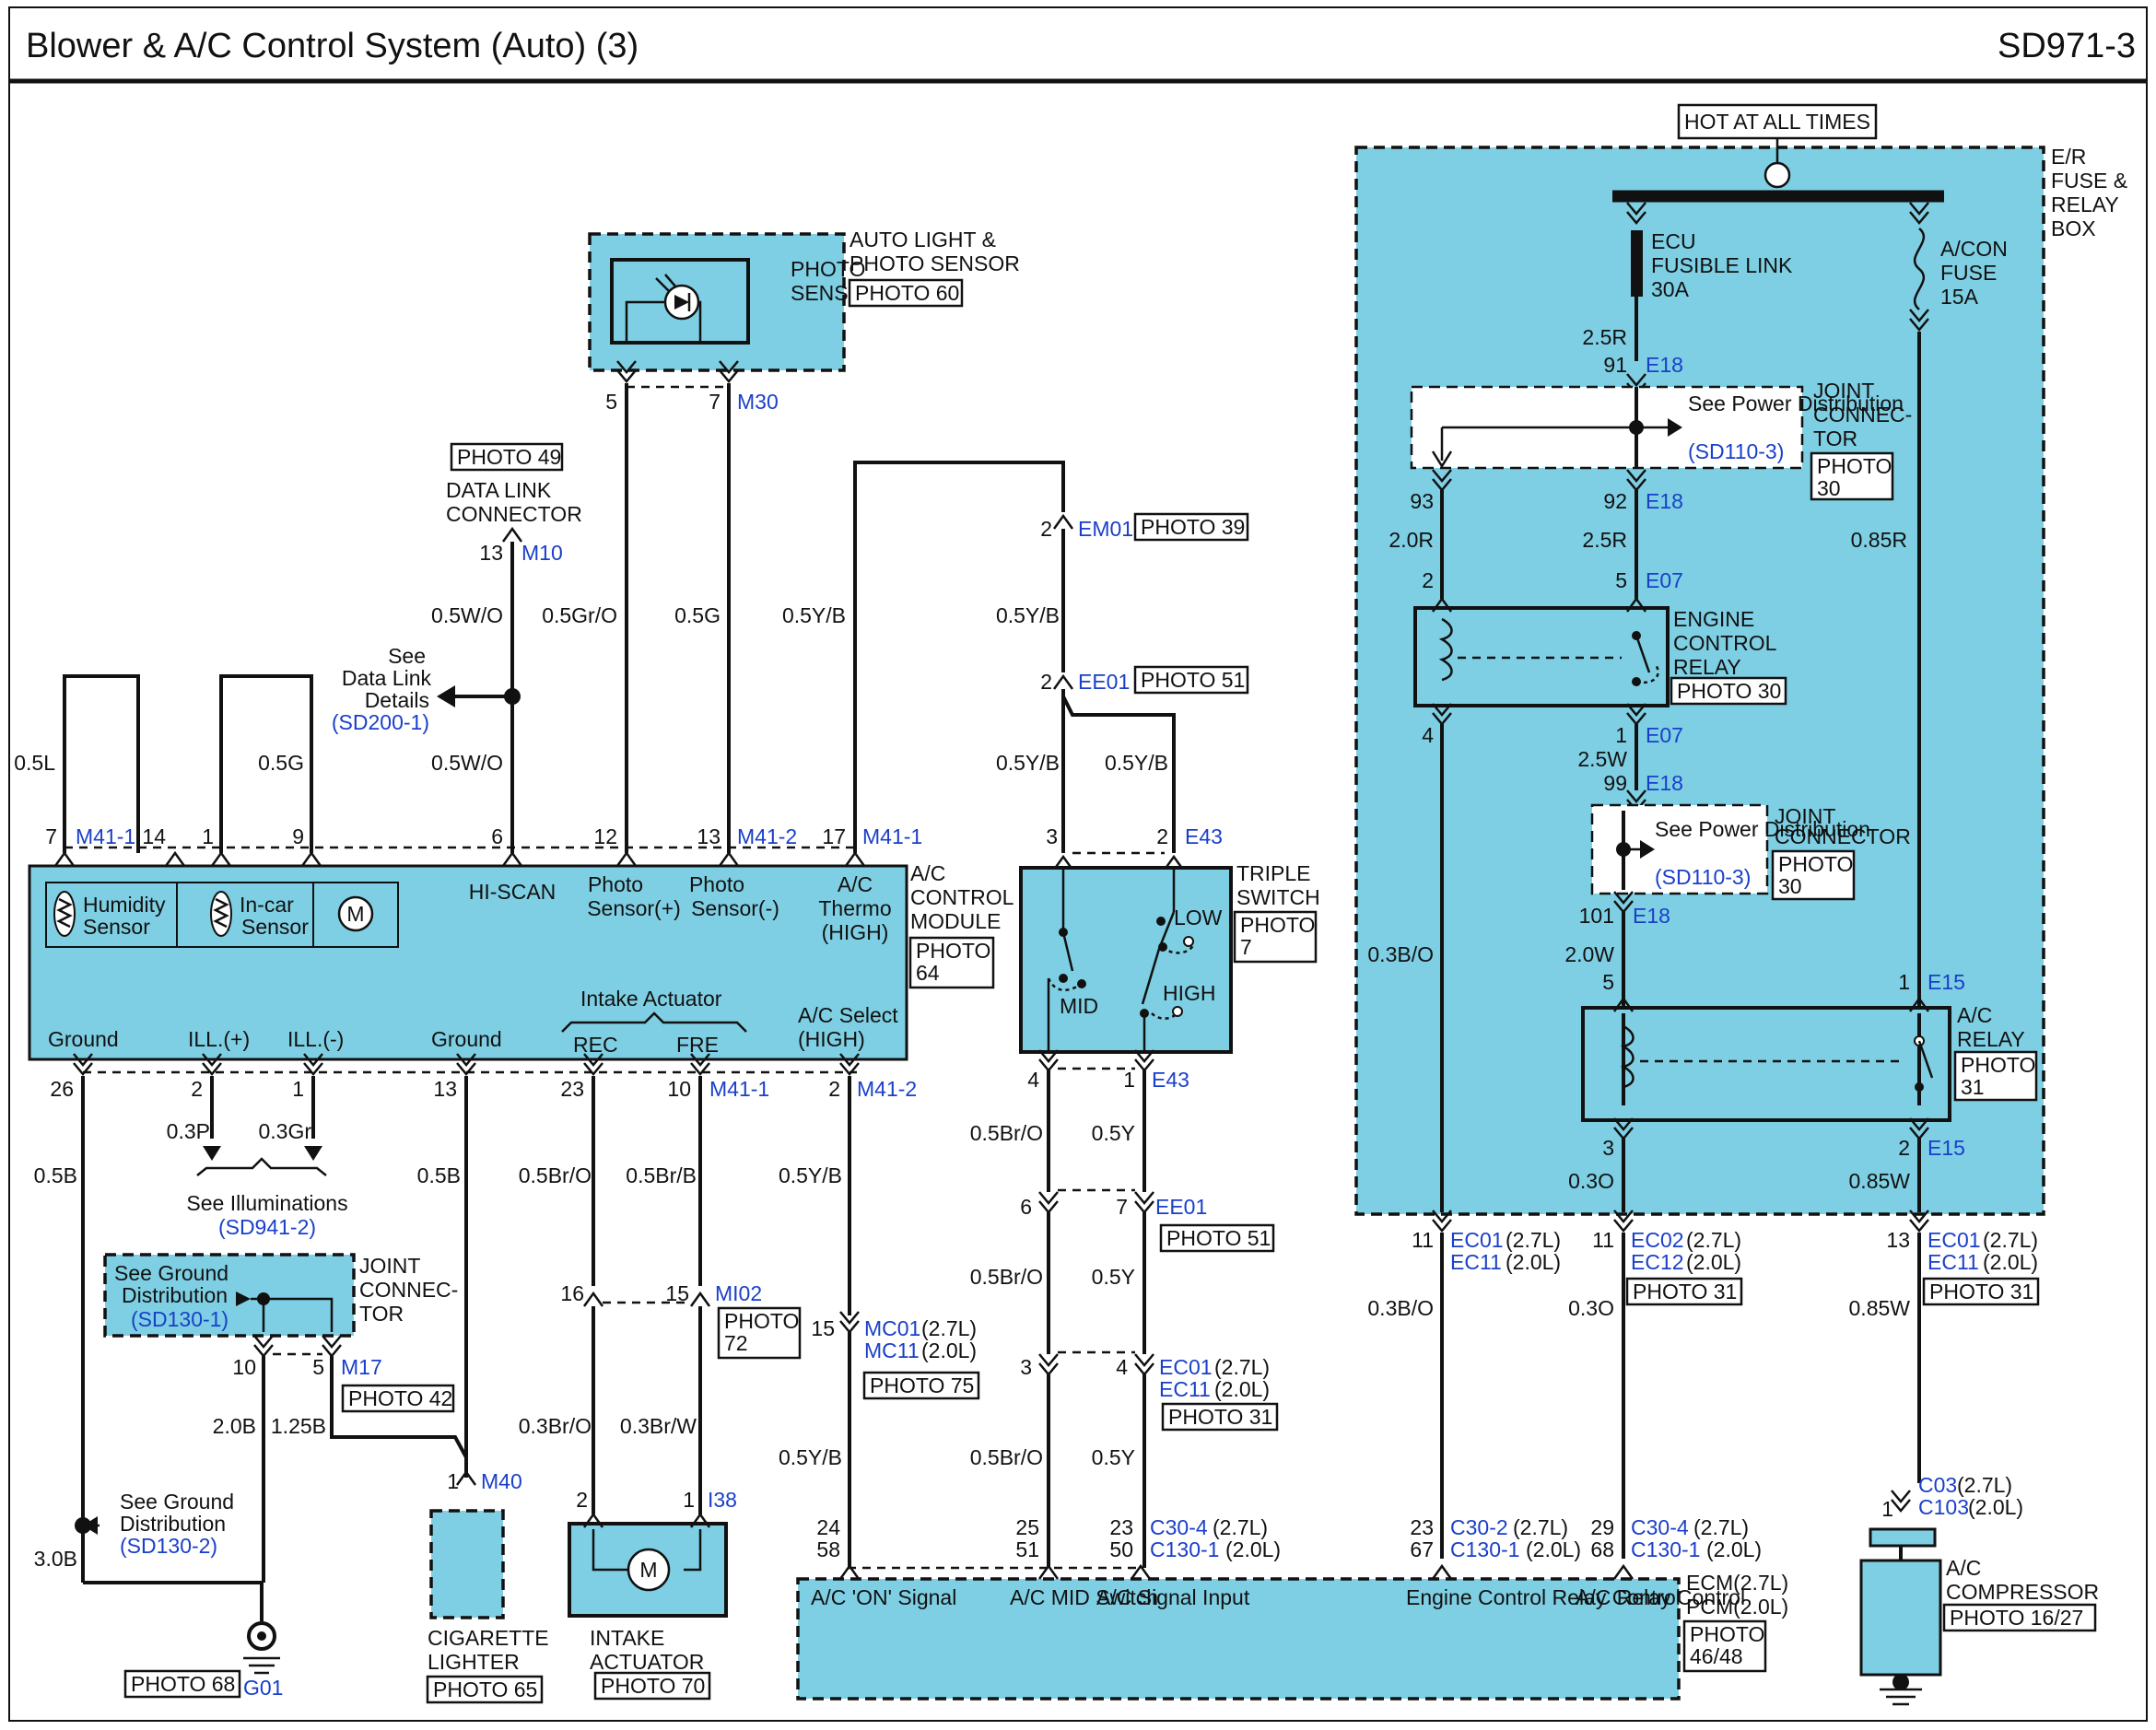 The width and height of the screenshot is (2156, 1730). What do you see at coordinates (1737, 1595) in the screenshot?
I see `ecm-pcm-label: ECM(2.7L) PCM(2.0L)` at bounding box center [1737, 1595].